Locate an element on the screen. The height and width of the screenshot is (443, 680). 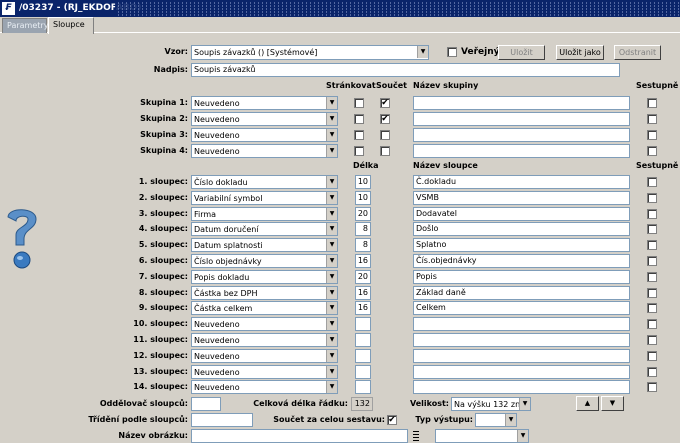
column-select: Částka celkem ▼ is located at coordinates (264, 308).